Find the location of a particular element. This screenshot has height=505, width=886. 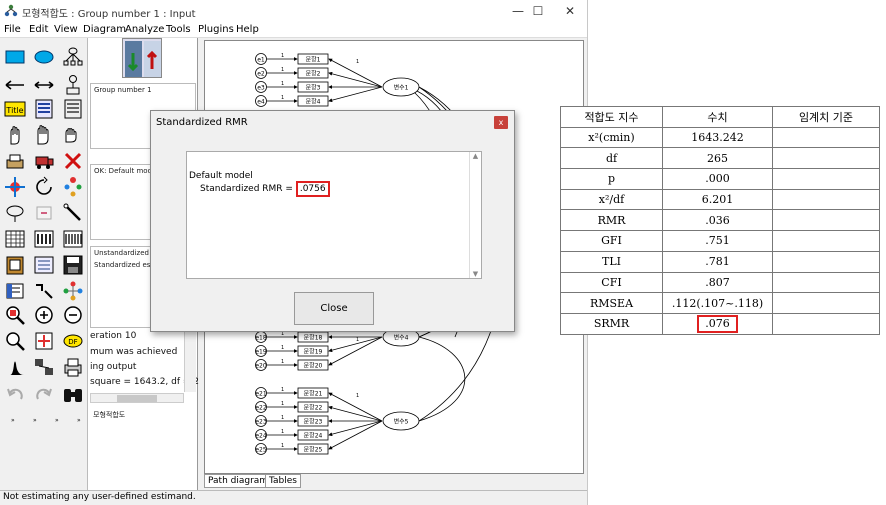

double-arrow-icon is located at coordinates (44, 85).